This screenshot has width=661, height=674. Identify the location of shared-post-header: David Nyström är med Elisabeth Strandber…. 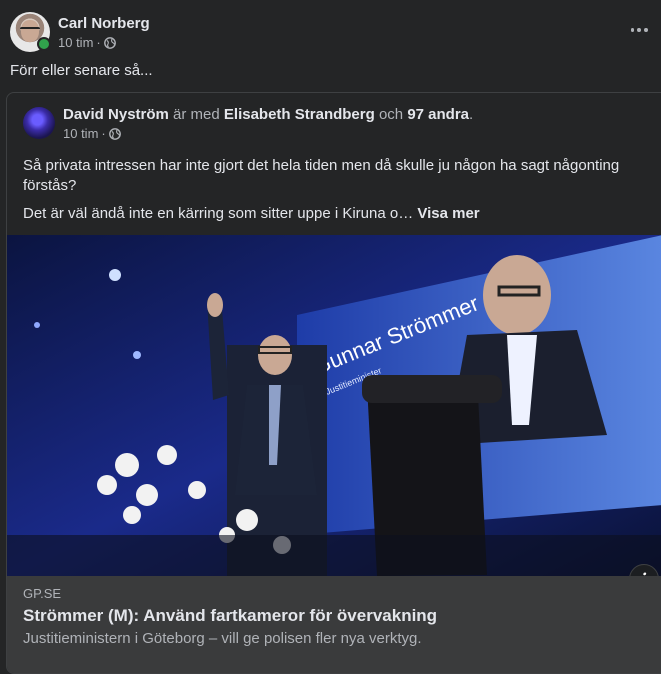
(248, 123).